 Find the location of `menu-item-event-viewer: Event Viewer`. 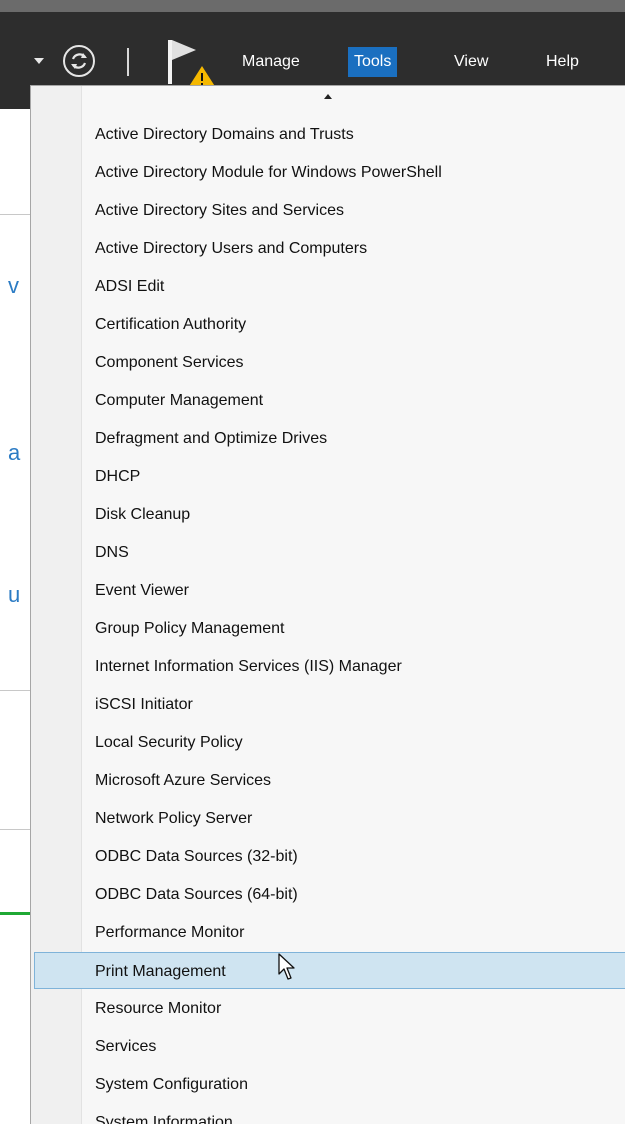

menu-item-event-viewer: Event Viewer is located at coordinates (328, 590).